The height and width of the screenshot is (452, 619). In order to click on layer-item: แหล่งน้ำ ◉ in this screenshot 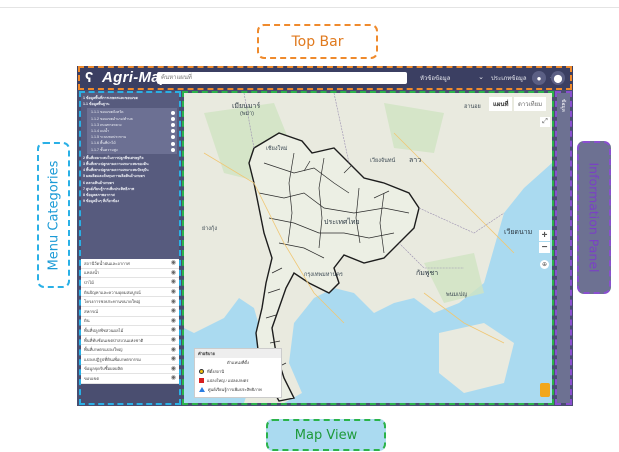, I will do `click(130, 274)`.